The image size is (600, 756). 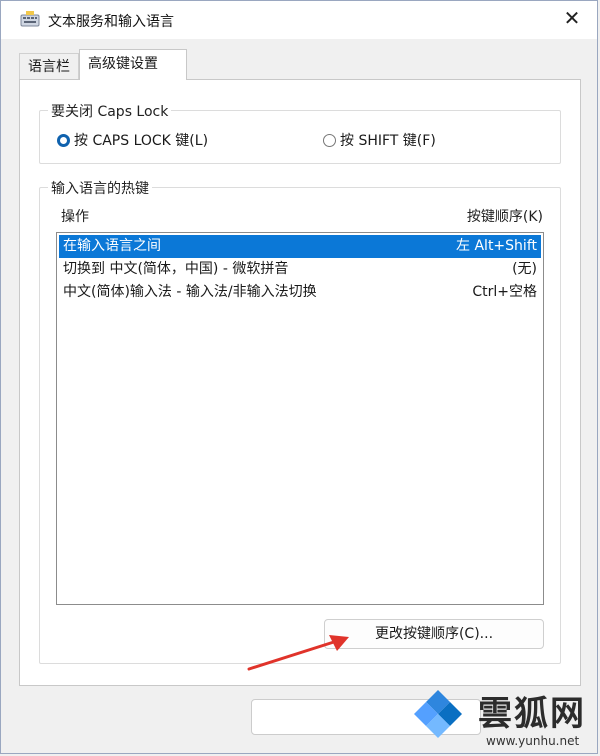 What do you see at coordinates (298, 653) in the screenshot?
I see `red-pointer-arrow-icon` at bounding box center [298, 653].